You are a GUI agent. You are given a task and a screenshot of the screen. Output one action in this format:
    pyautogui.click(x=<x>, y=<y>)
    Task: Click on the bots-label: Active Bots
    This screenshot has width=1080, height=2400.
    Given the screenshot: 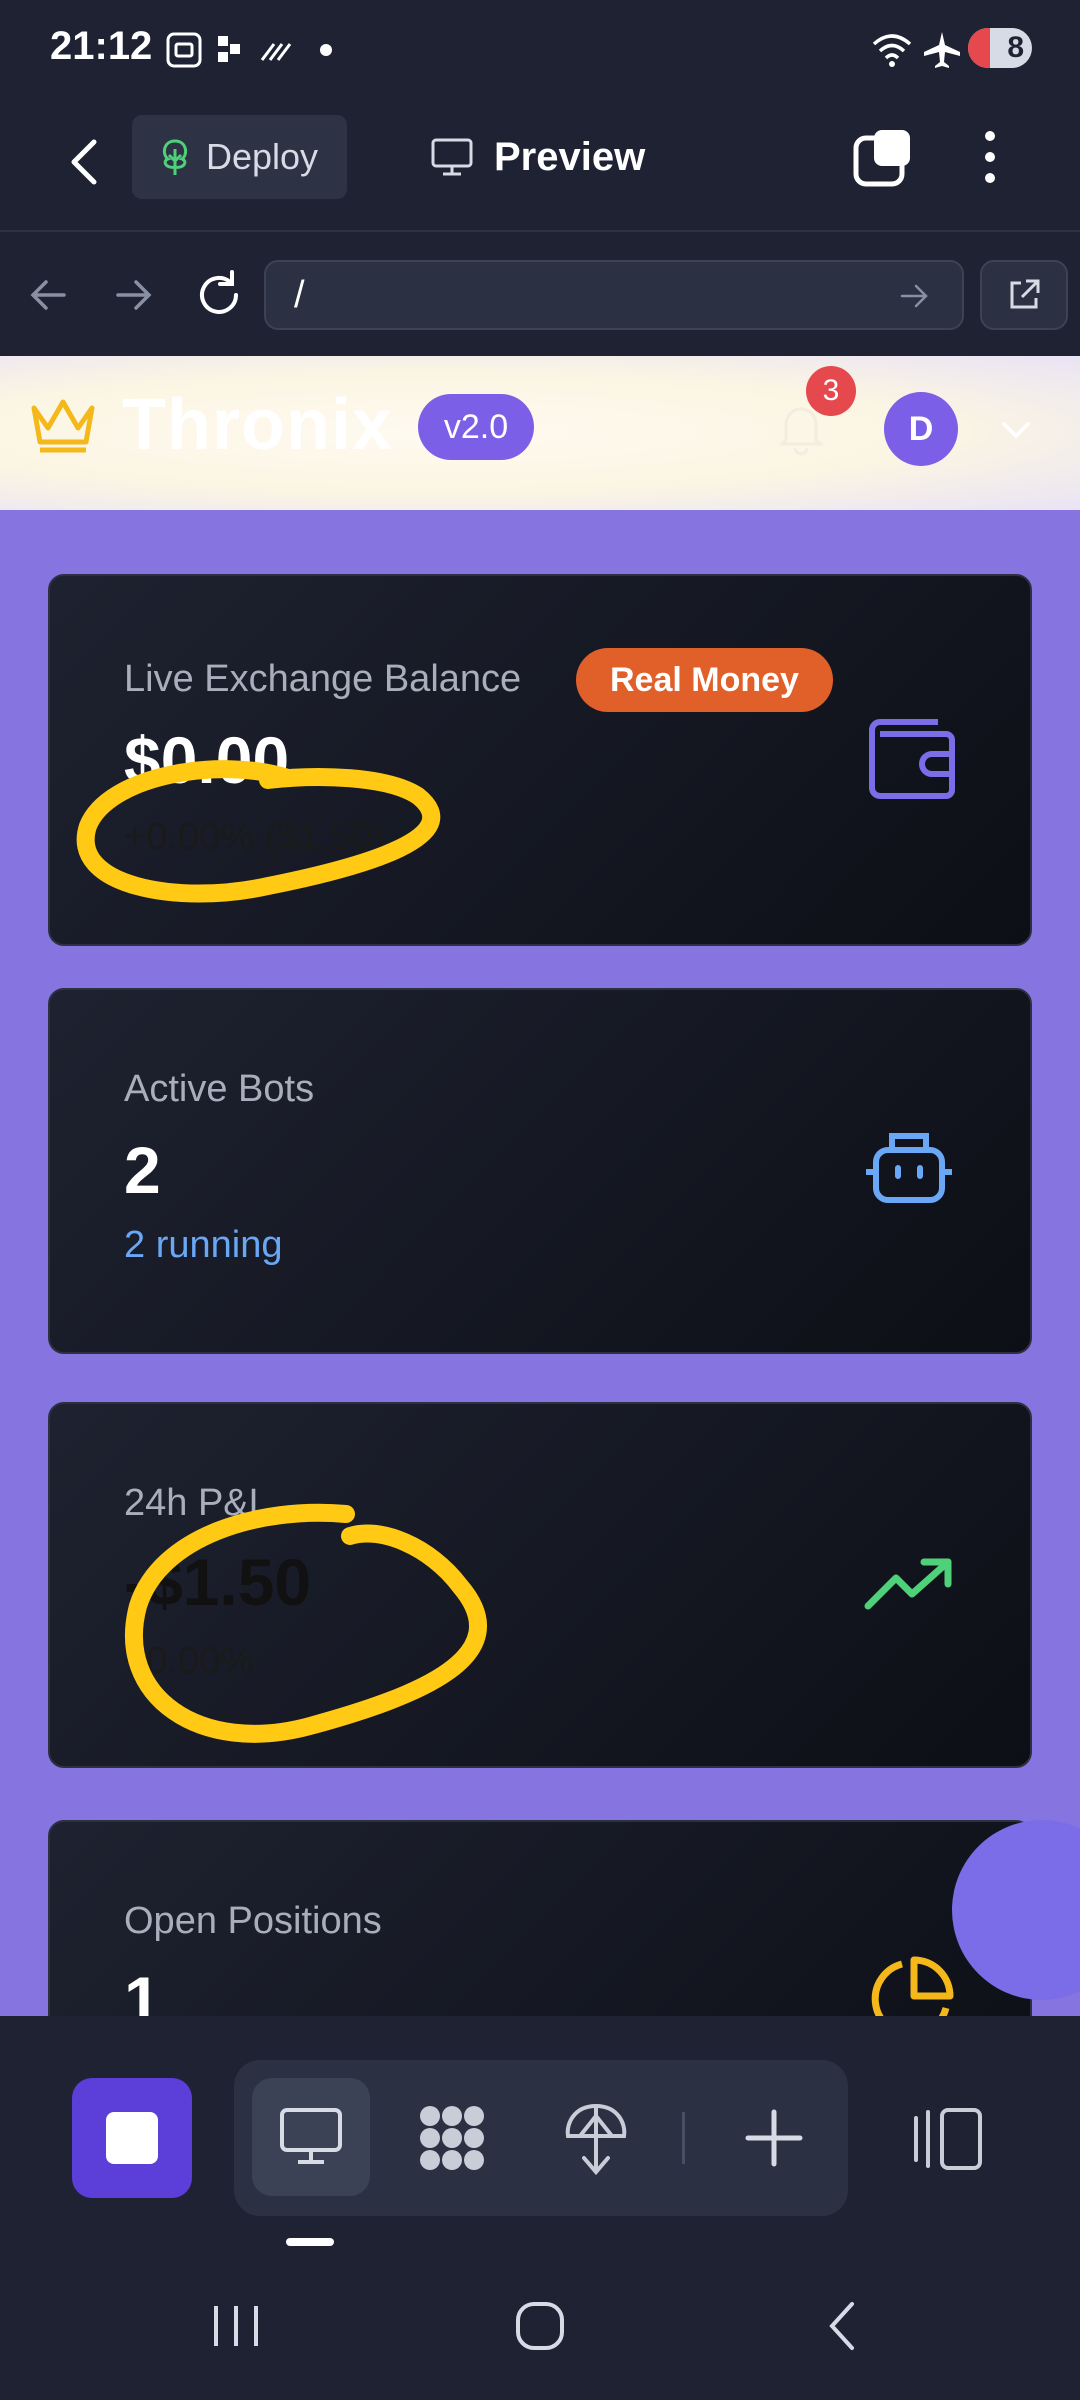 What is the action you would take?
    pyautogui.click(x=219, y=1089)
    